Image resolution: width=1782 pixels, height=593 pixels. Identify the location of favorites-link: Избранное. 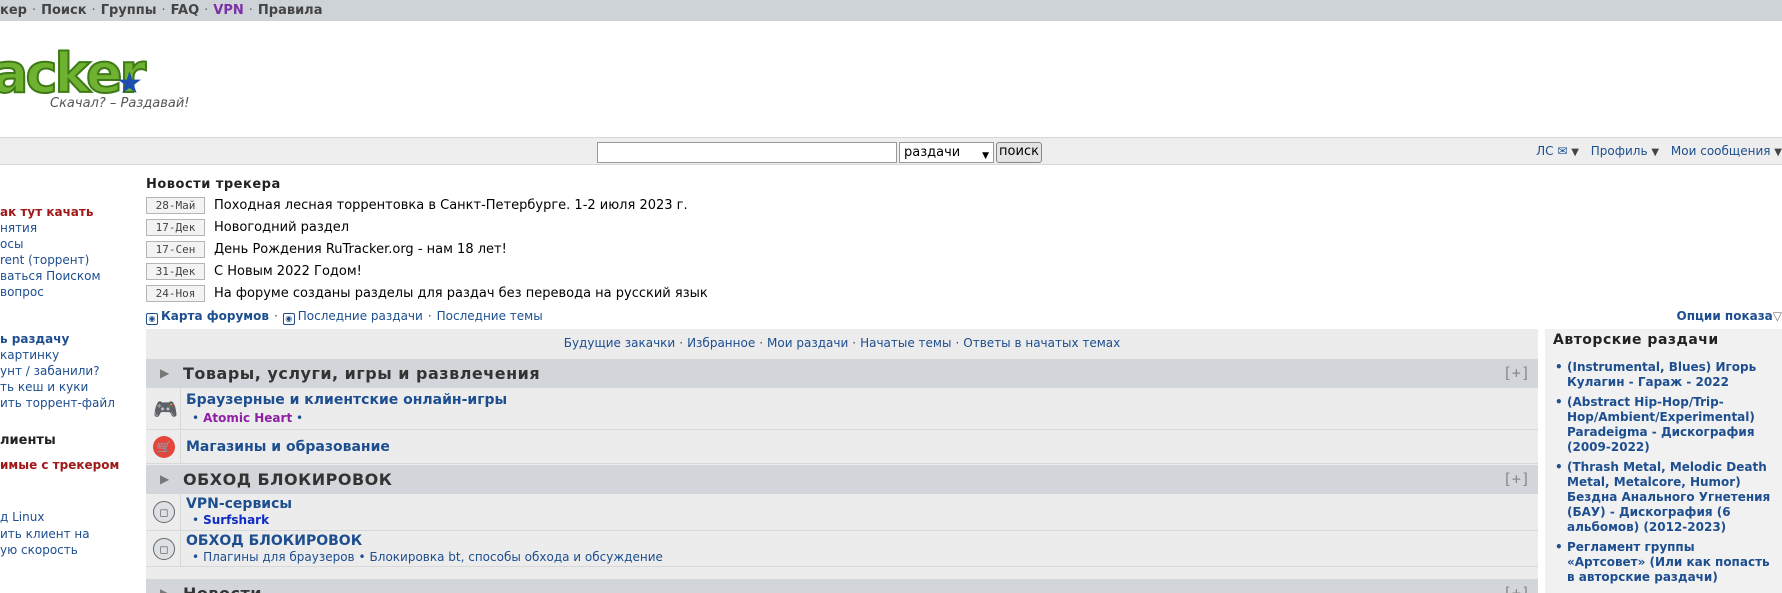
(721, 343).